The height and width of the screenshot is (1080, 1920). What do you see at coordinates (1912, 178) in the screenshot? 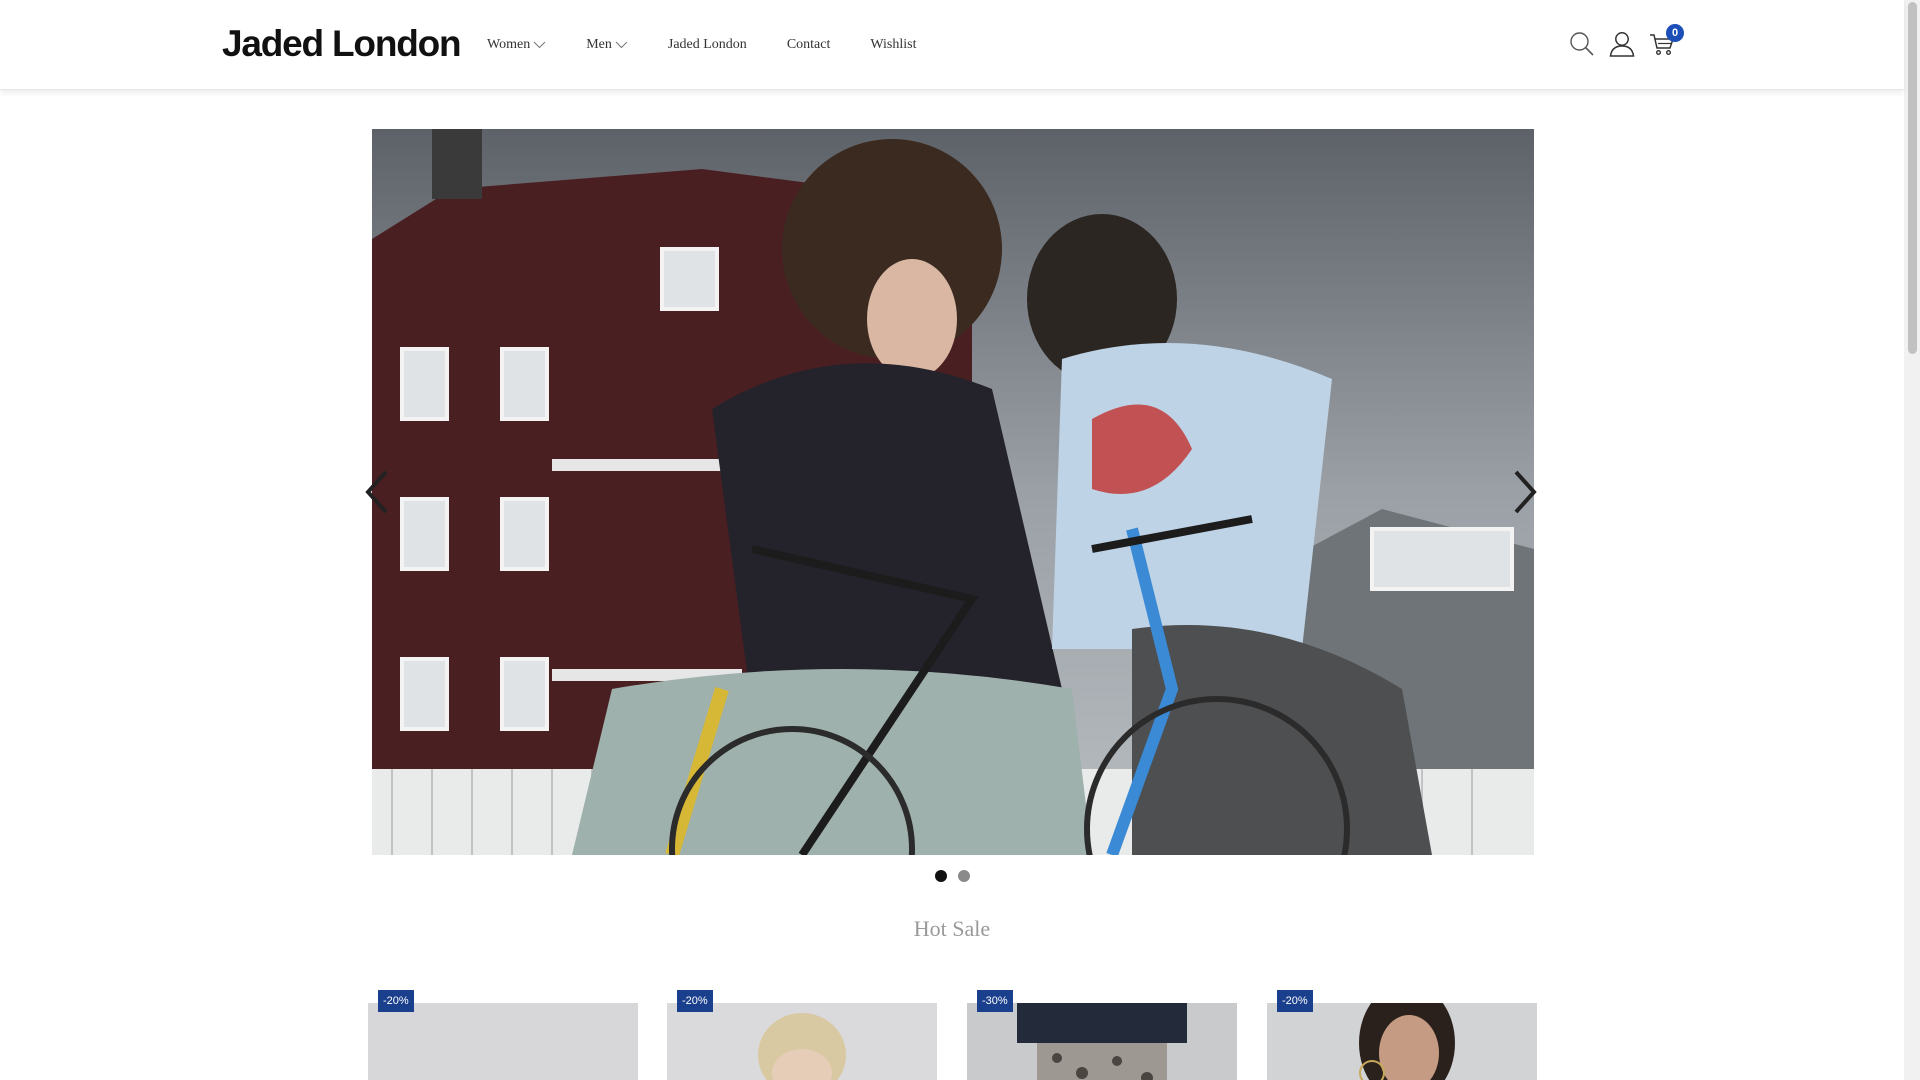
I see `scrollbar-thumb` at bounding box center [1912, 178].